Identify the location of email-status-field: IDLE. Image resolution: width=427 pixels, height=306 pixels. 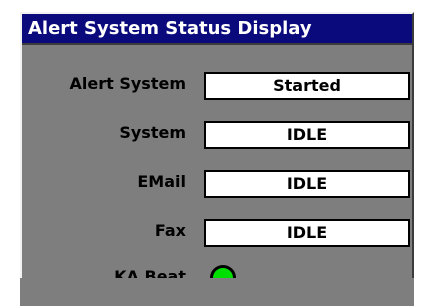
(307, 184).